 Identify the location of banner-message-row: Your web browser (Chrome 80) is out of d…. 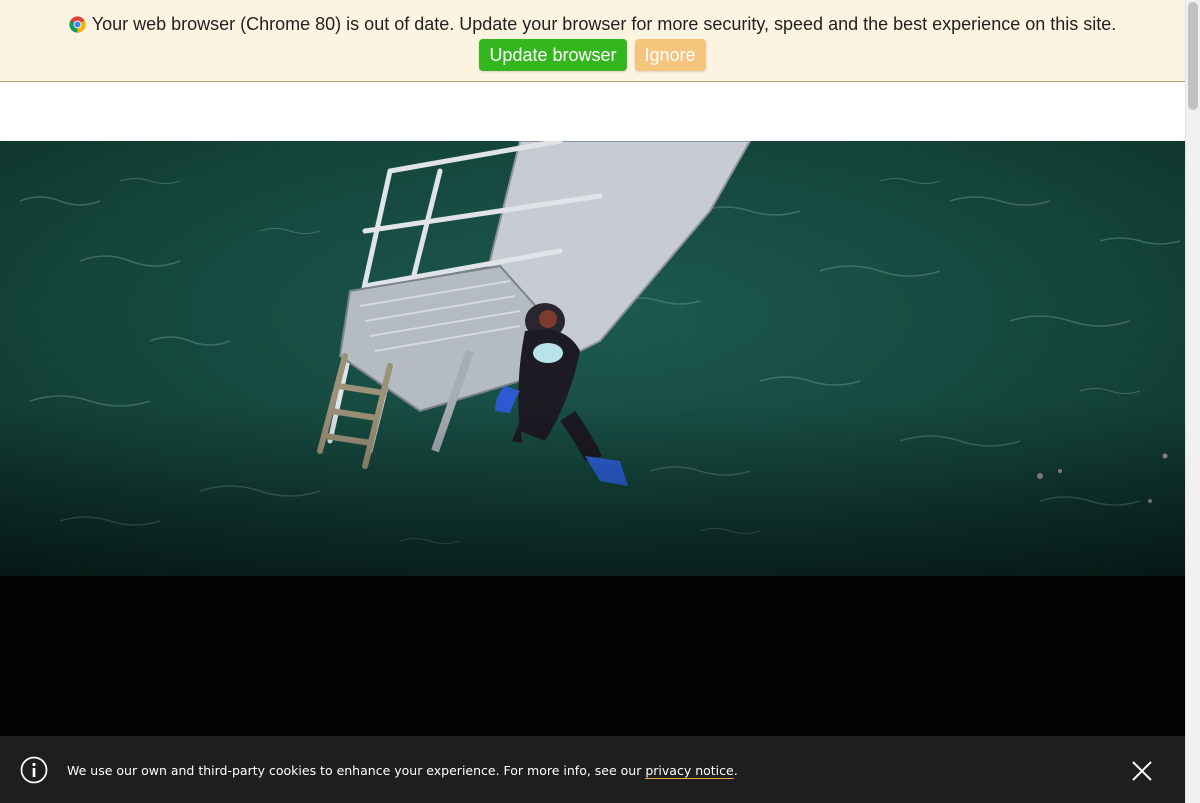
(592, 24).